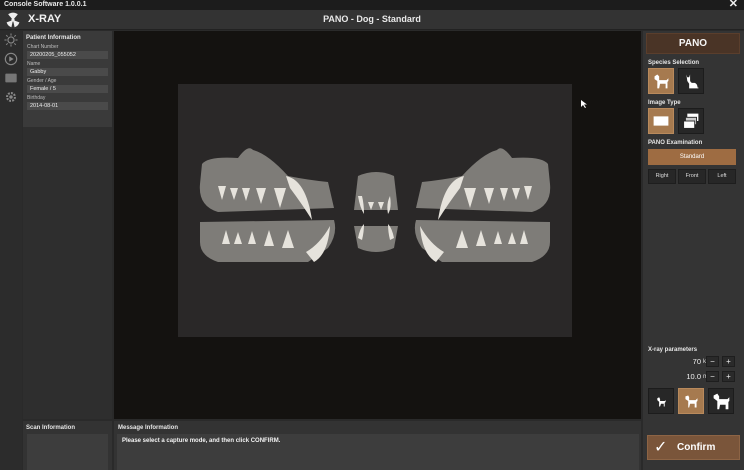  I want to click on name-label: Name, so click(34, 64).